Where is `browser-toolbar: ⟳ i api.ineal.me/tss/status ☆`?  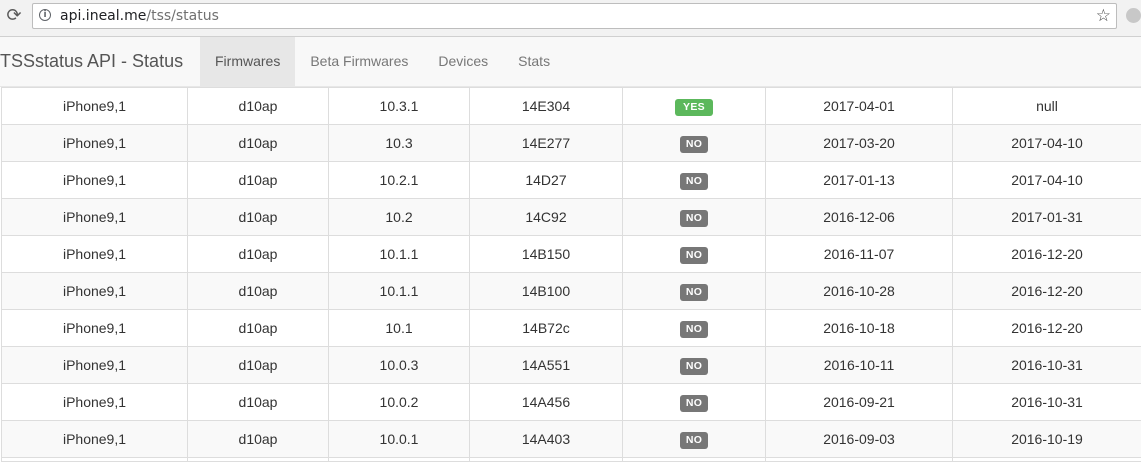
browser-toolbar: ⟳ i api.ineal.me/tss/status ☆ is located at coordinates (570, 18).